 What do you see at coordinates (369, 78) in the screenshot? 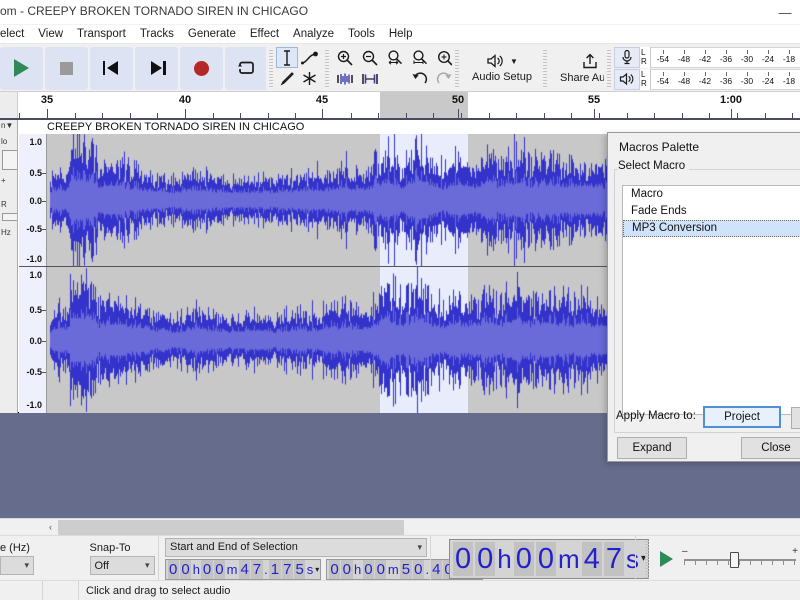
I see `silence-audio-button` at bounding box center [369, 78].